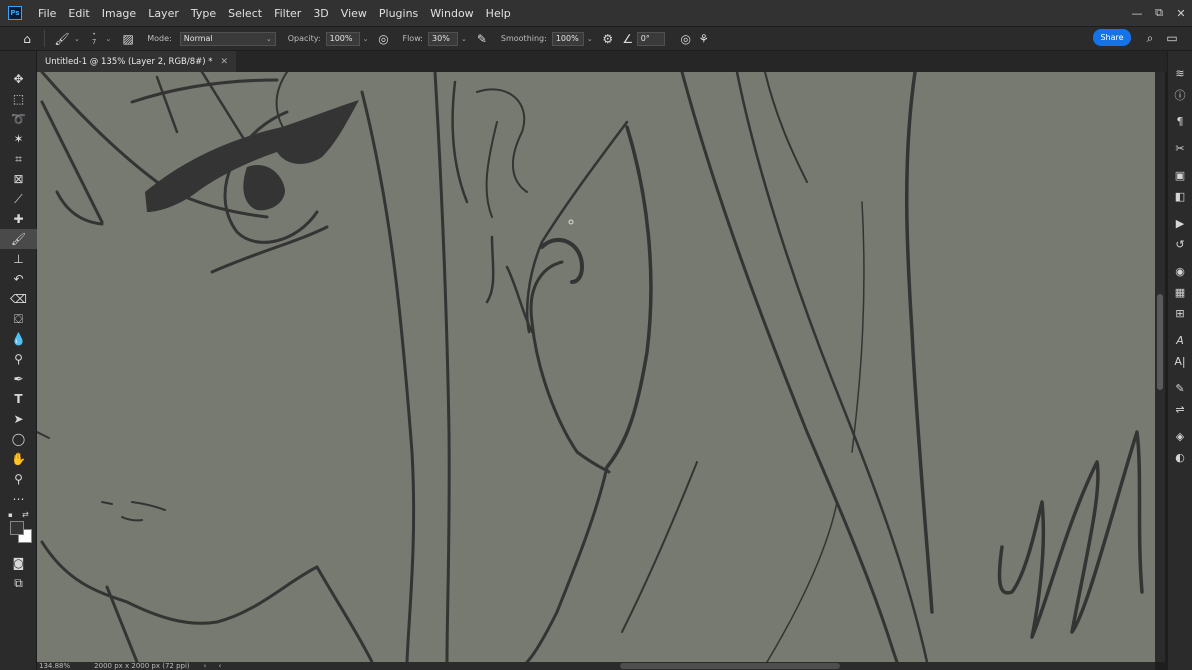  Describe the element at coordinates (523, 38) in the screenshot. I see `smoothing-label: Smoothing:` at that location.